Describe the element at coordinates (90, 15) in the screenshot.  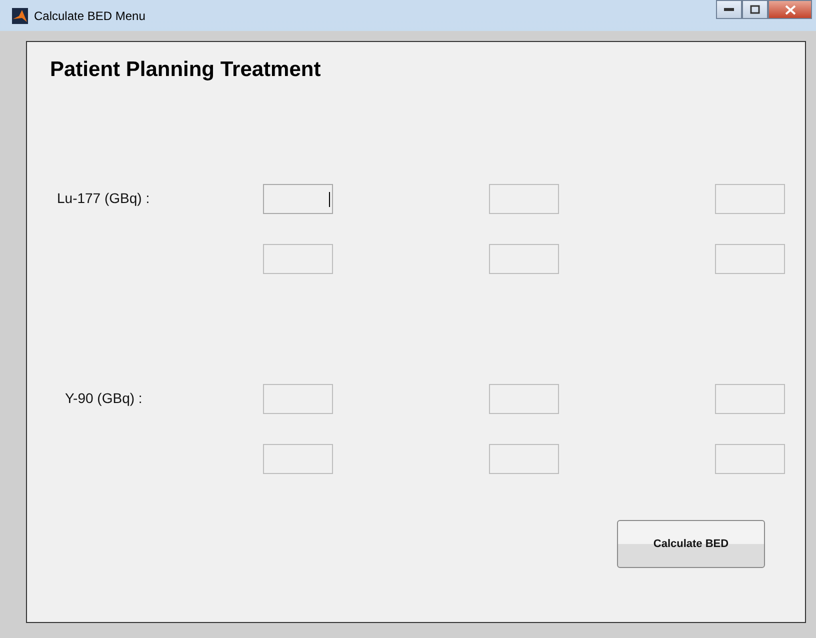
I see `window-title: Calculate BED Menu` at that location.